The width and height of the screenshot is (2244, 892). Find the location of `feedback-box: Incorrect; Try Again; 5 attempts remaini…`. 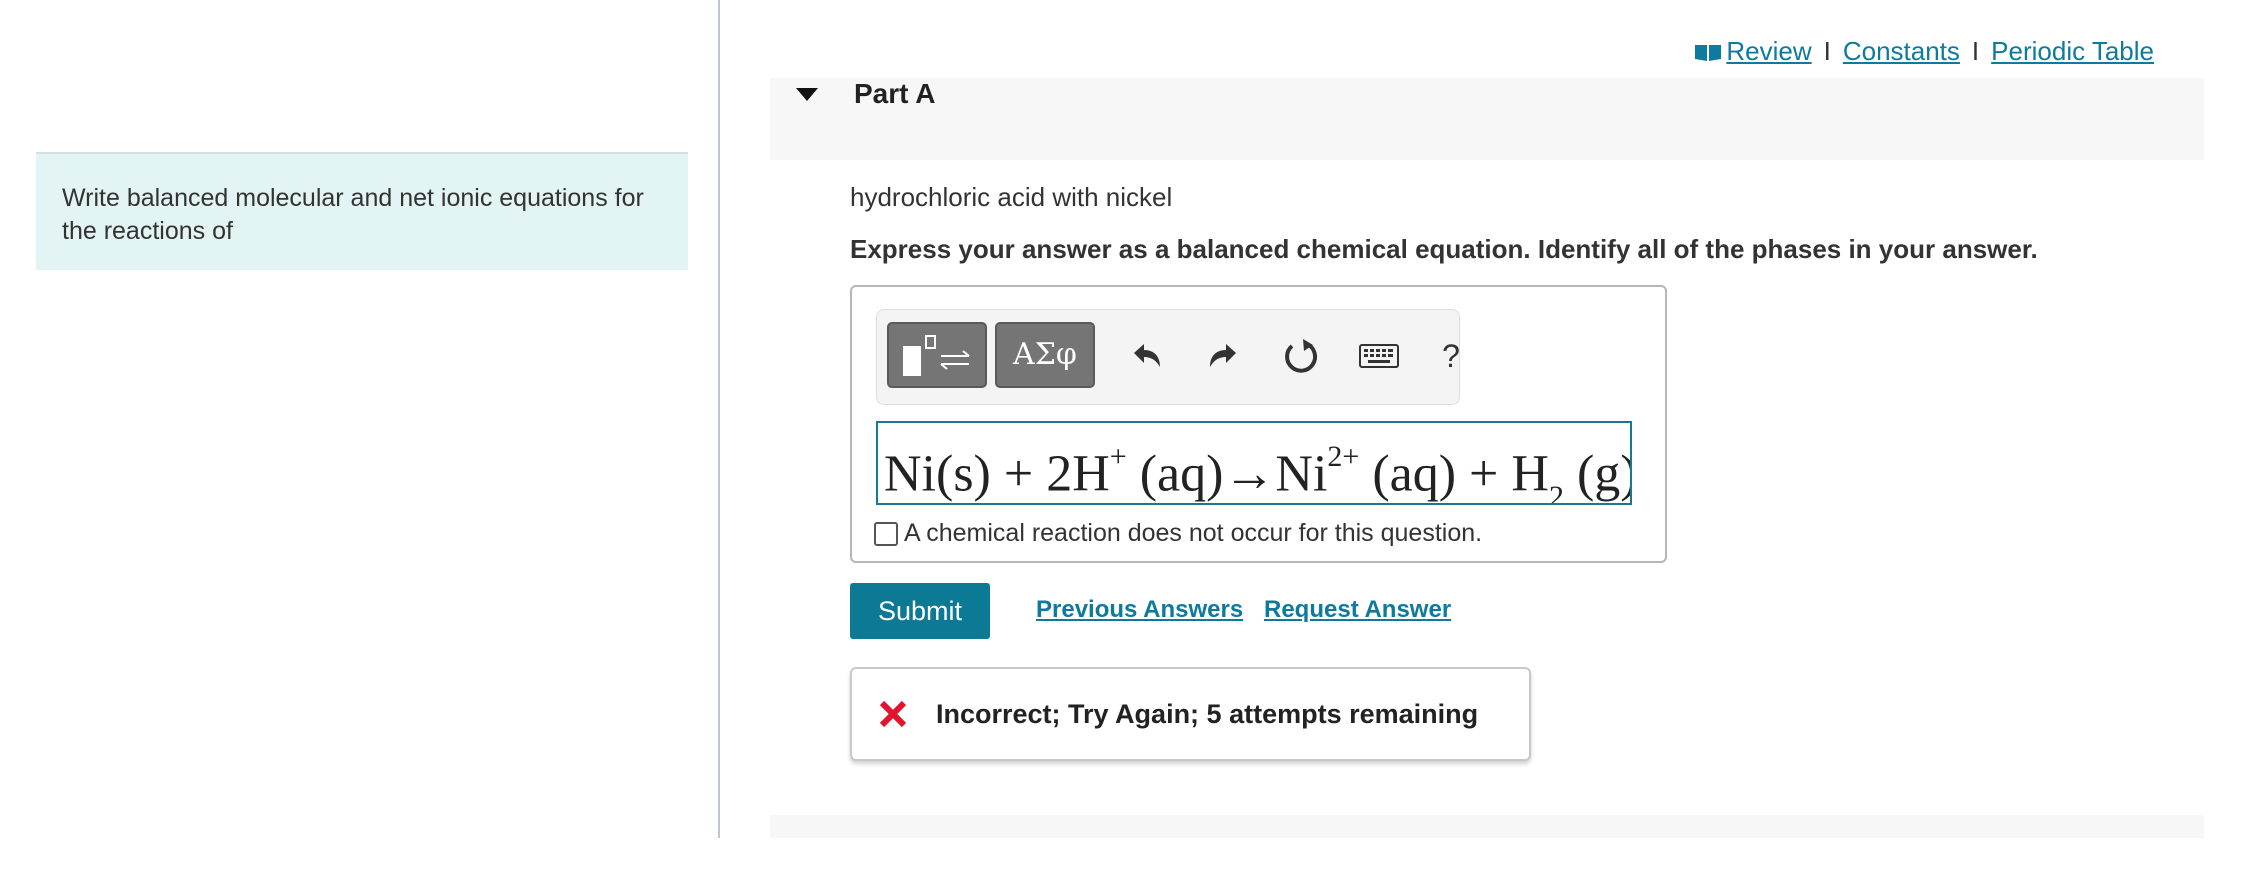

feedback-box: Incorrect; Try Again; 5 attempts remaini… is located at coordinates (1190, 714).